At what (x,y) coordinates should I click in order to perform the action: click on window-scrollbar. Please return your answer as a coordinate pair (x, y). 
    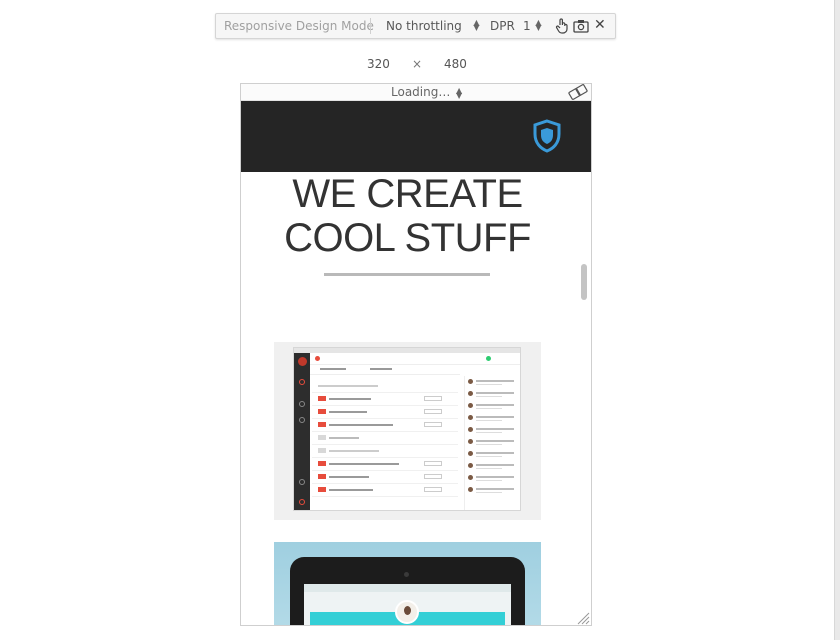
    Looking at the image, I should click on (837, 320).